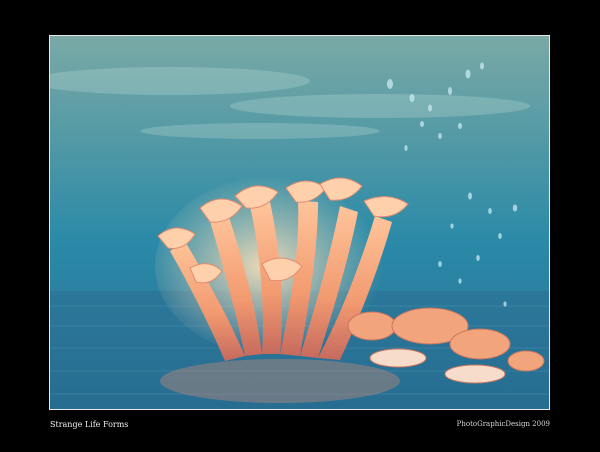 The width and height of the screenshot is (600, 452). I want to click on coral-reflection, so click(280, 381).